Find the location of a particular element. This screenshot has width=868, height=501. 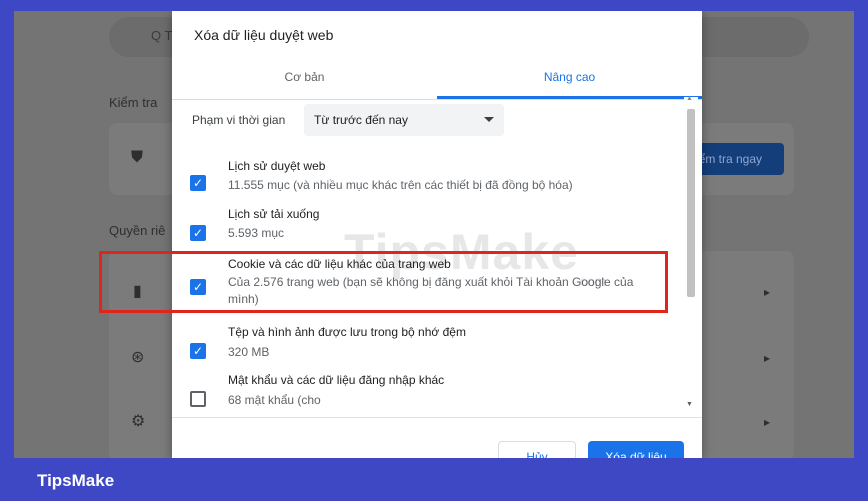

checkbox-passwords is located at coordinates (198, 399).